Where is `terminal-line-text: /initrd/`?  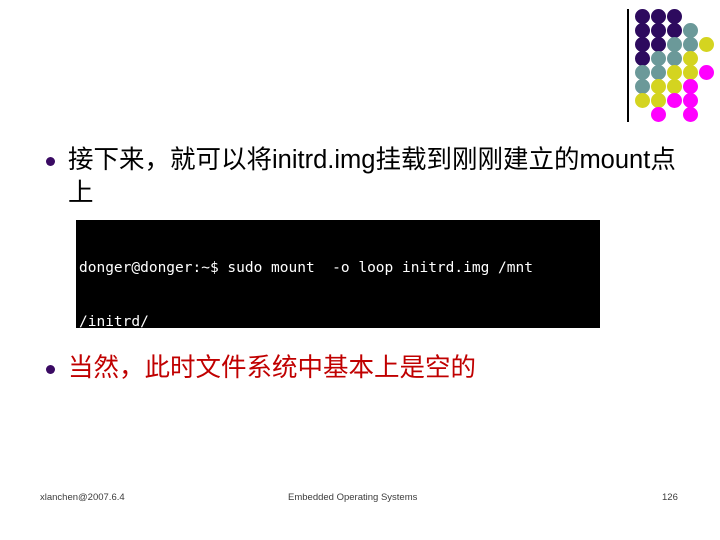
terminal-line-text: /initrd/ is located at coordinates (114, 321).